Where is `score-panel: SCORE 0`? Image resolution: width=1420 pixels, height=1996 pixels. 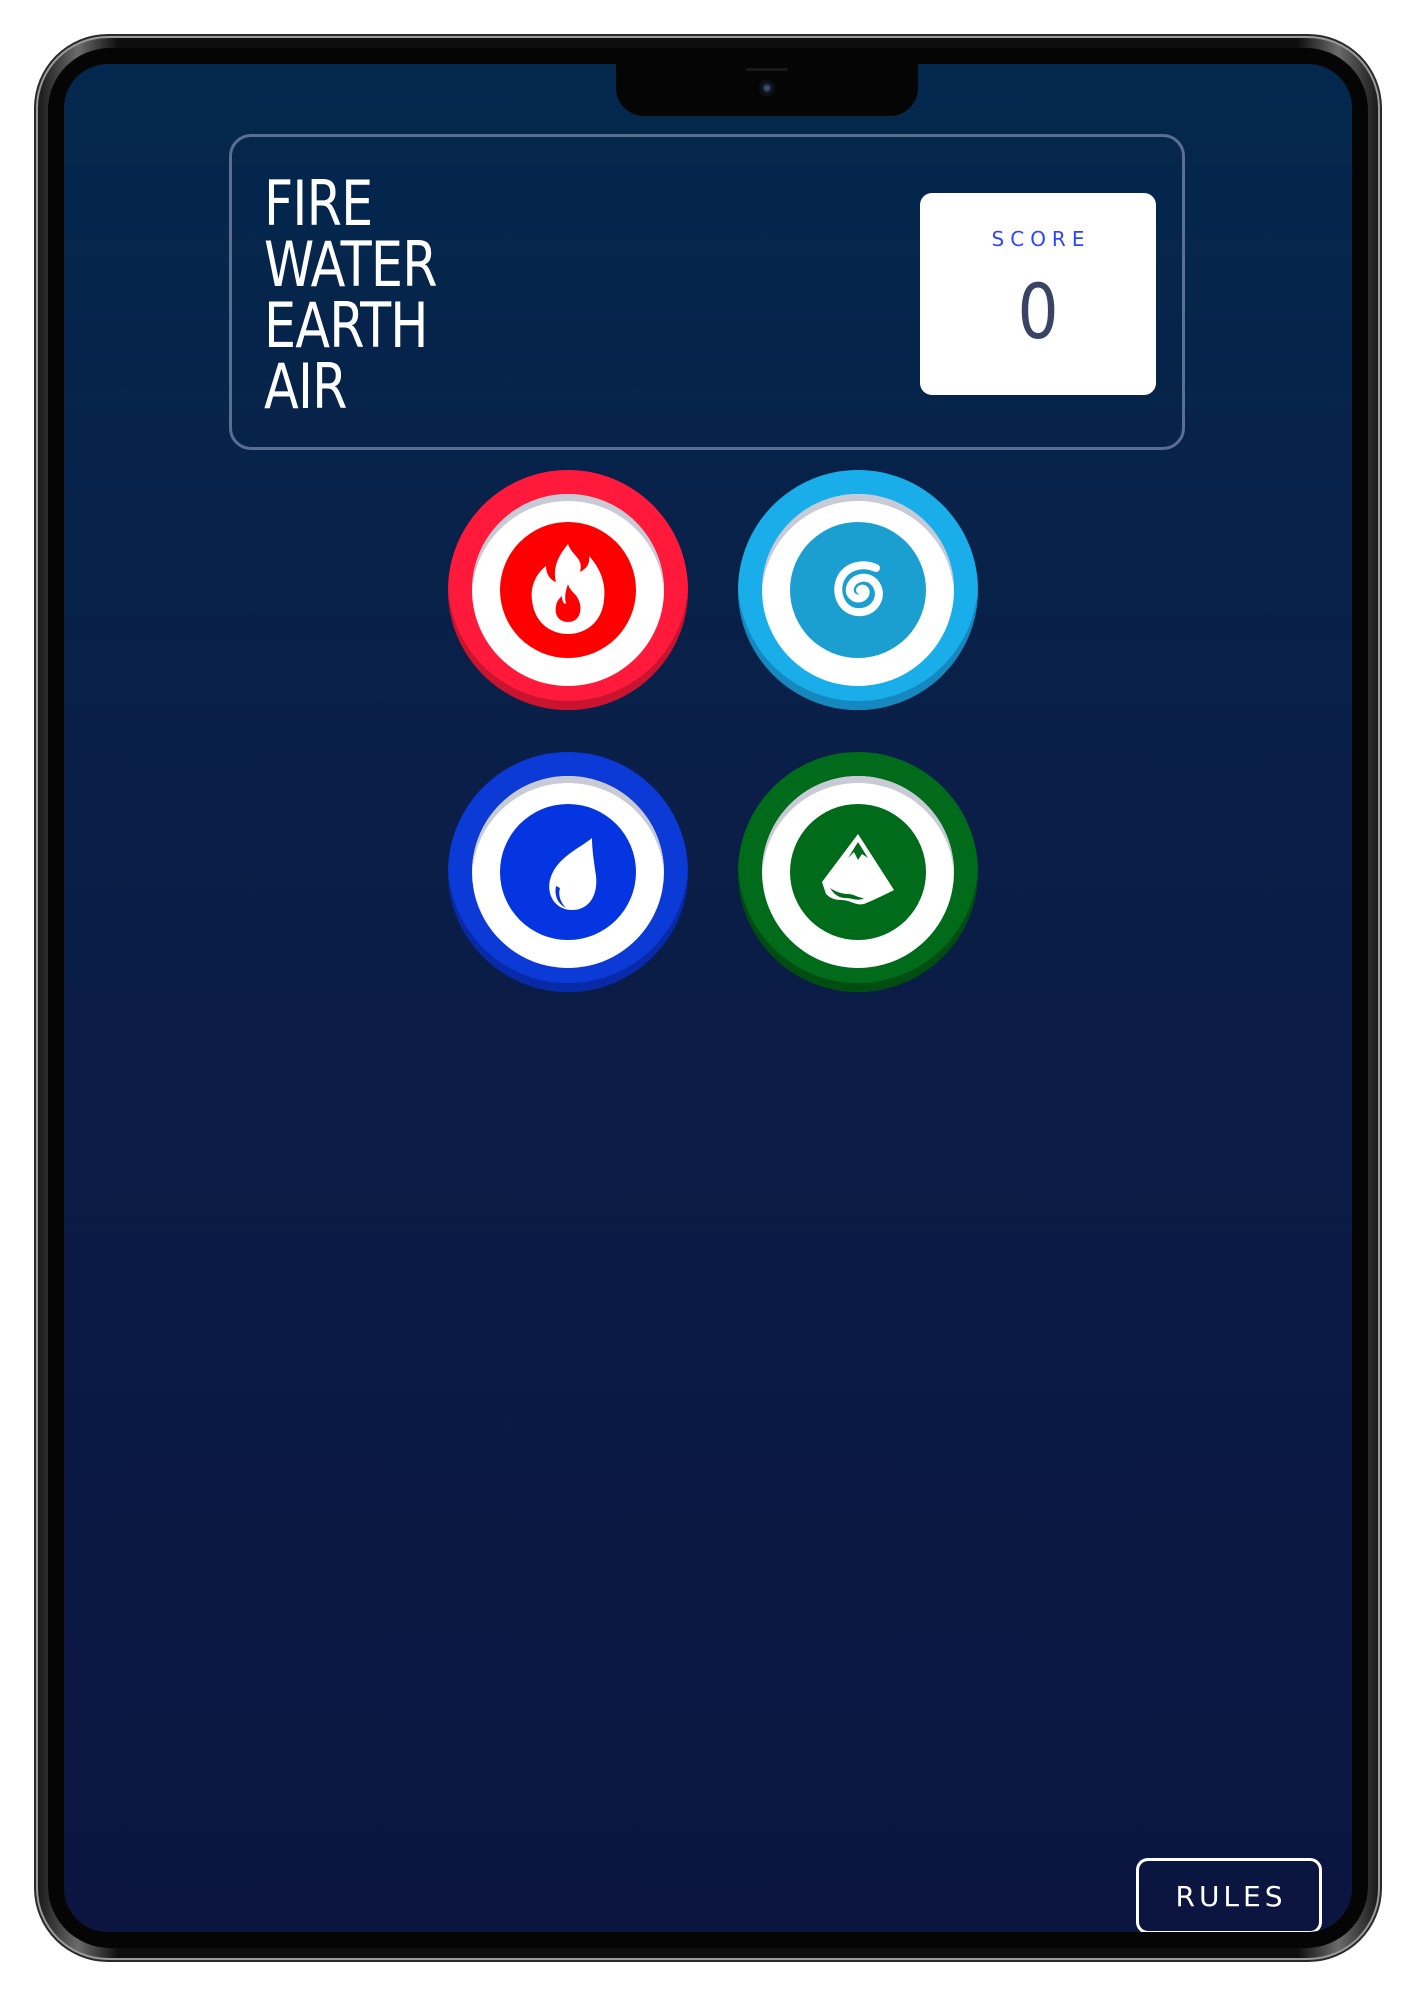 score-panel: SCORE 0 is located at coordinates (1038, 294).